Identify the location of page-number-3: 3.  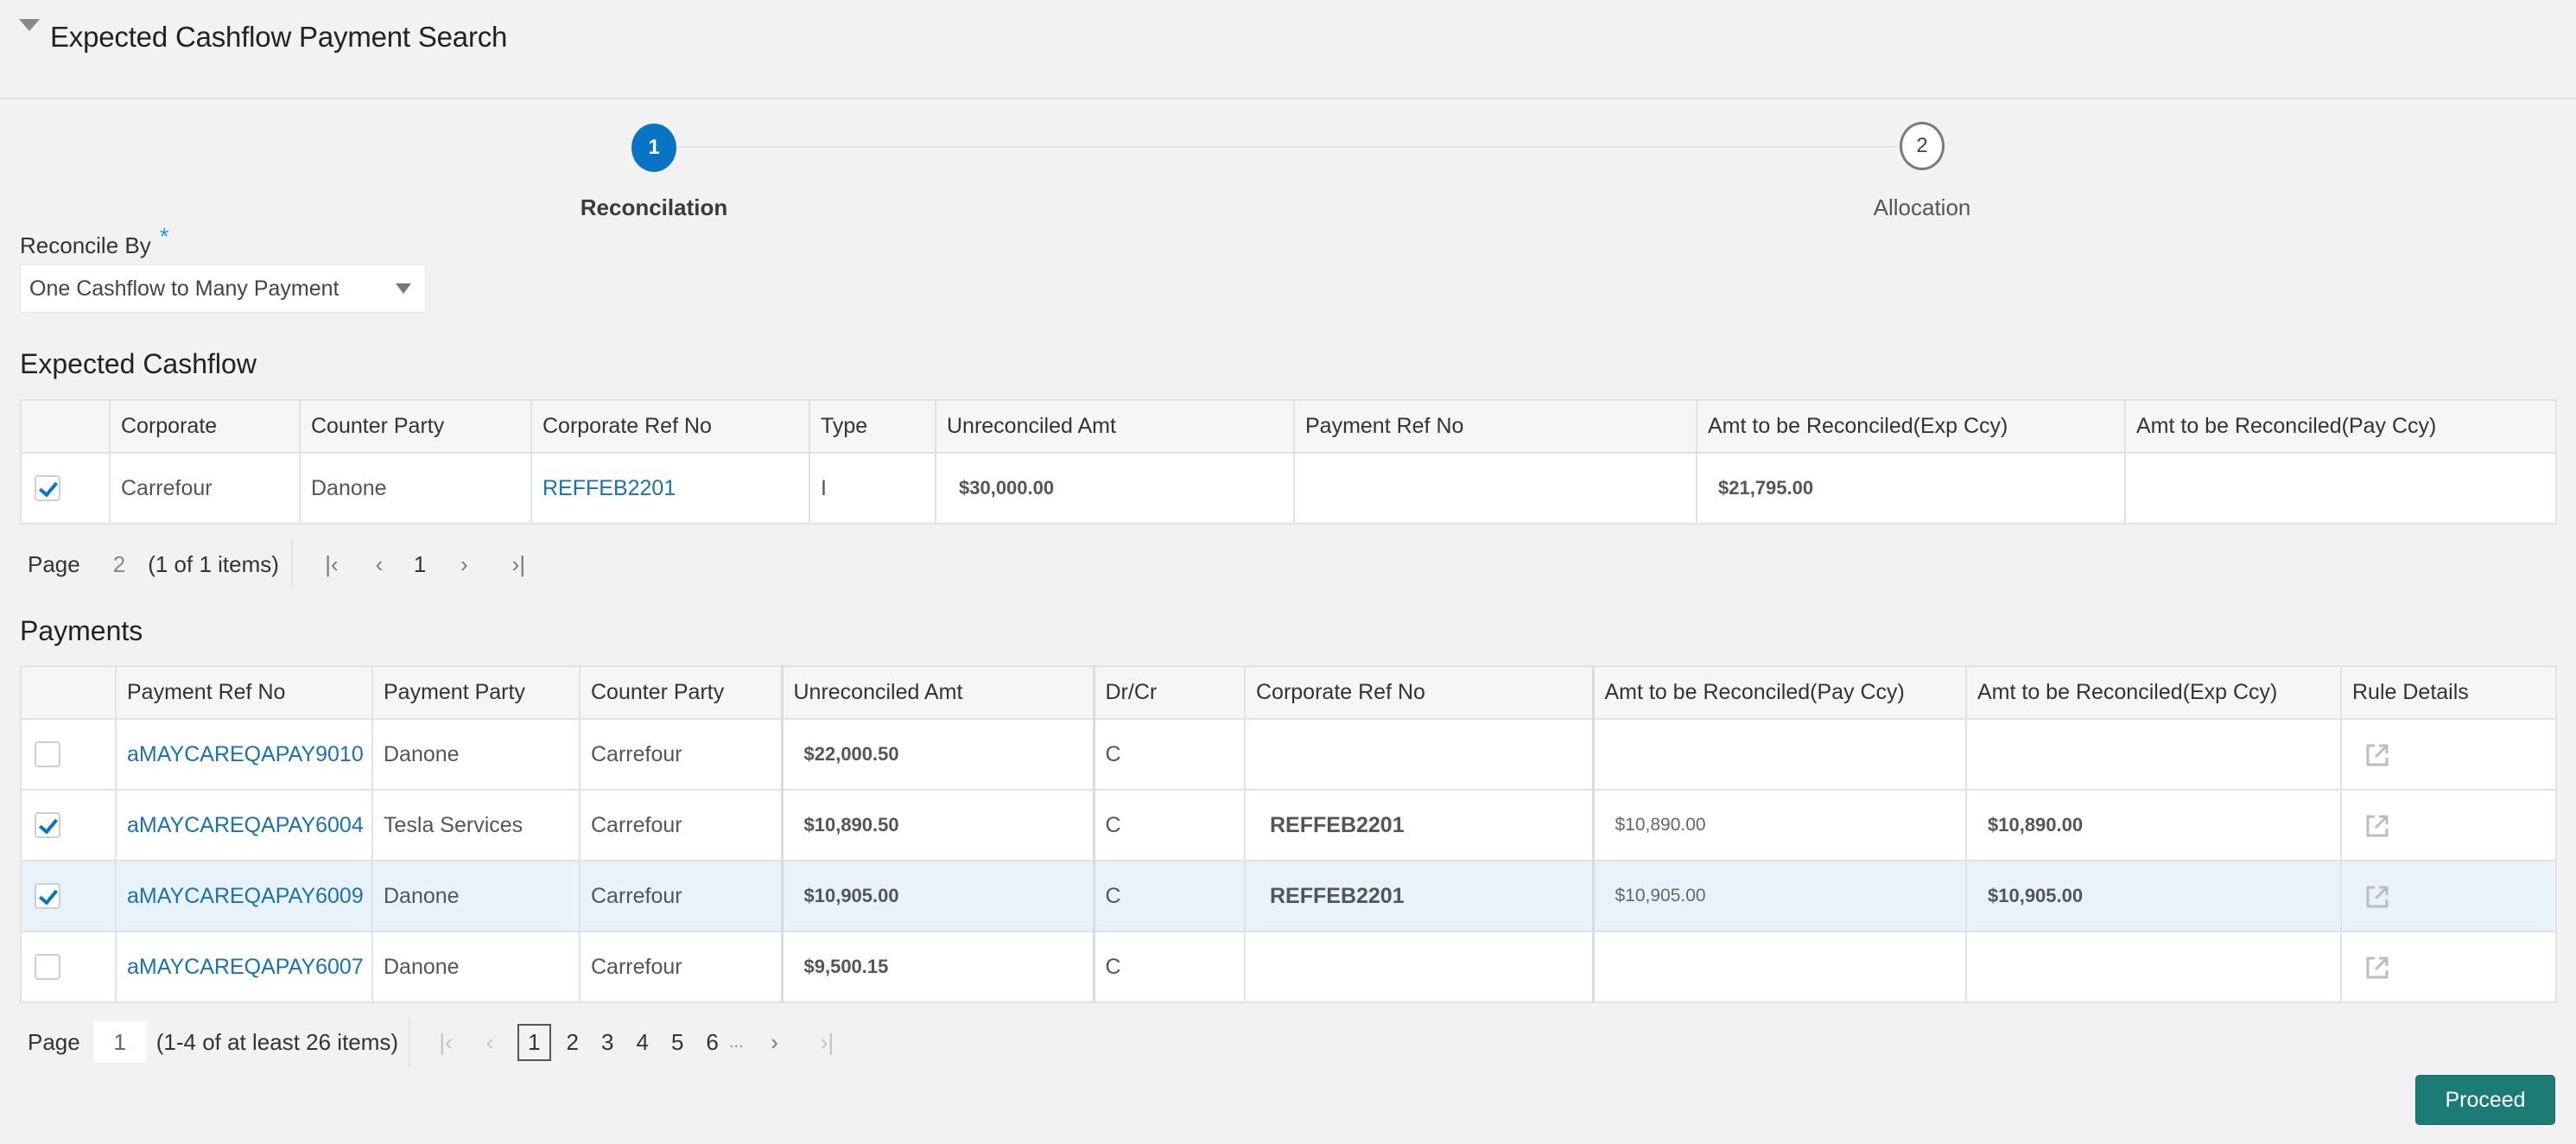
(607, 1042).